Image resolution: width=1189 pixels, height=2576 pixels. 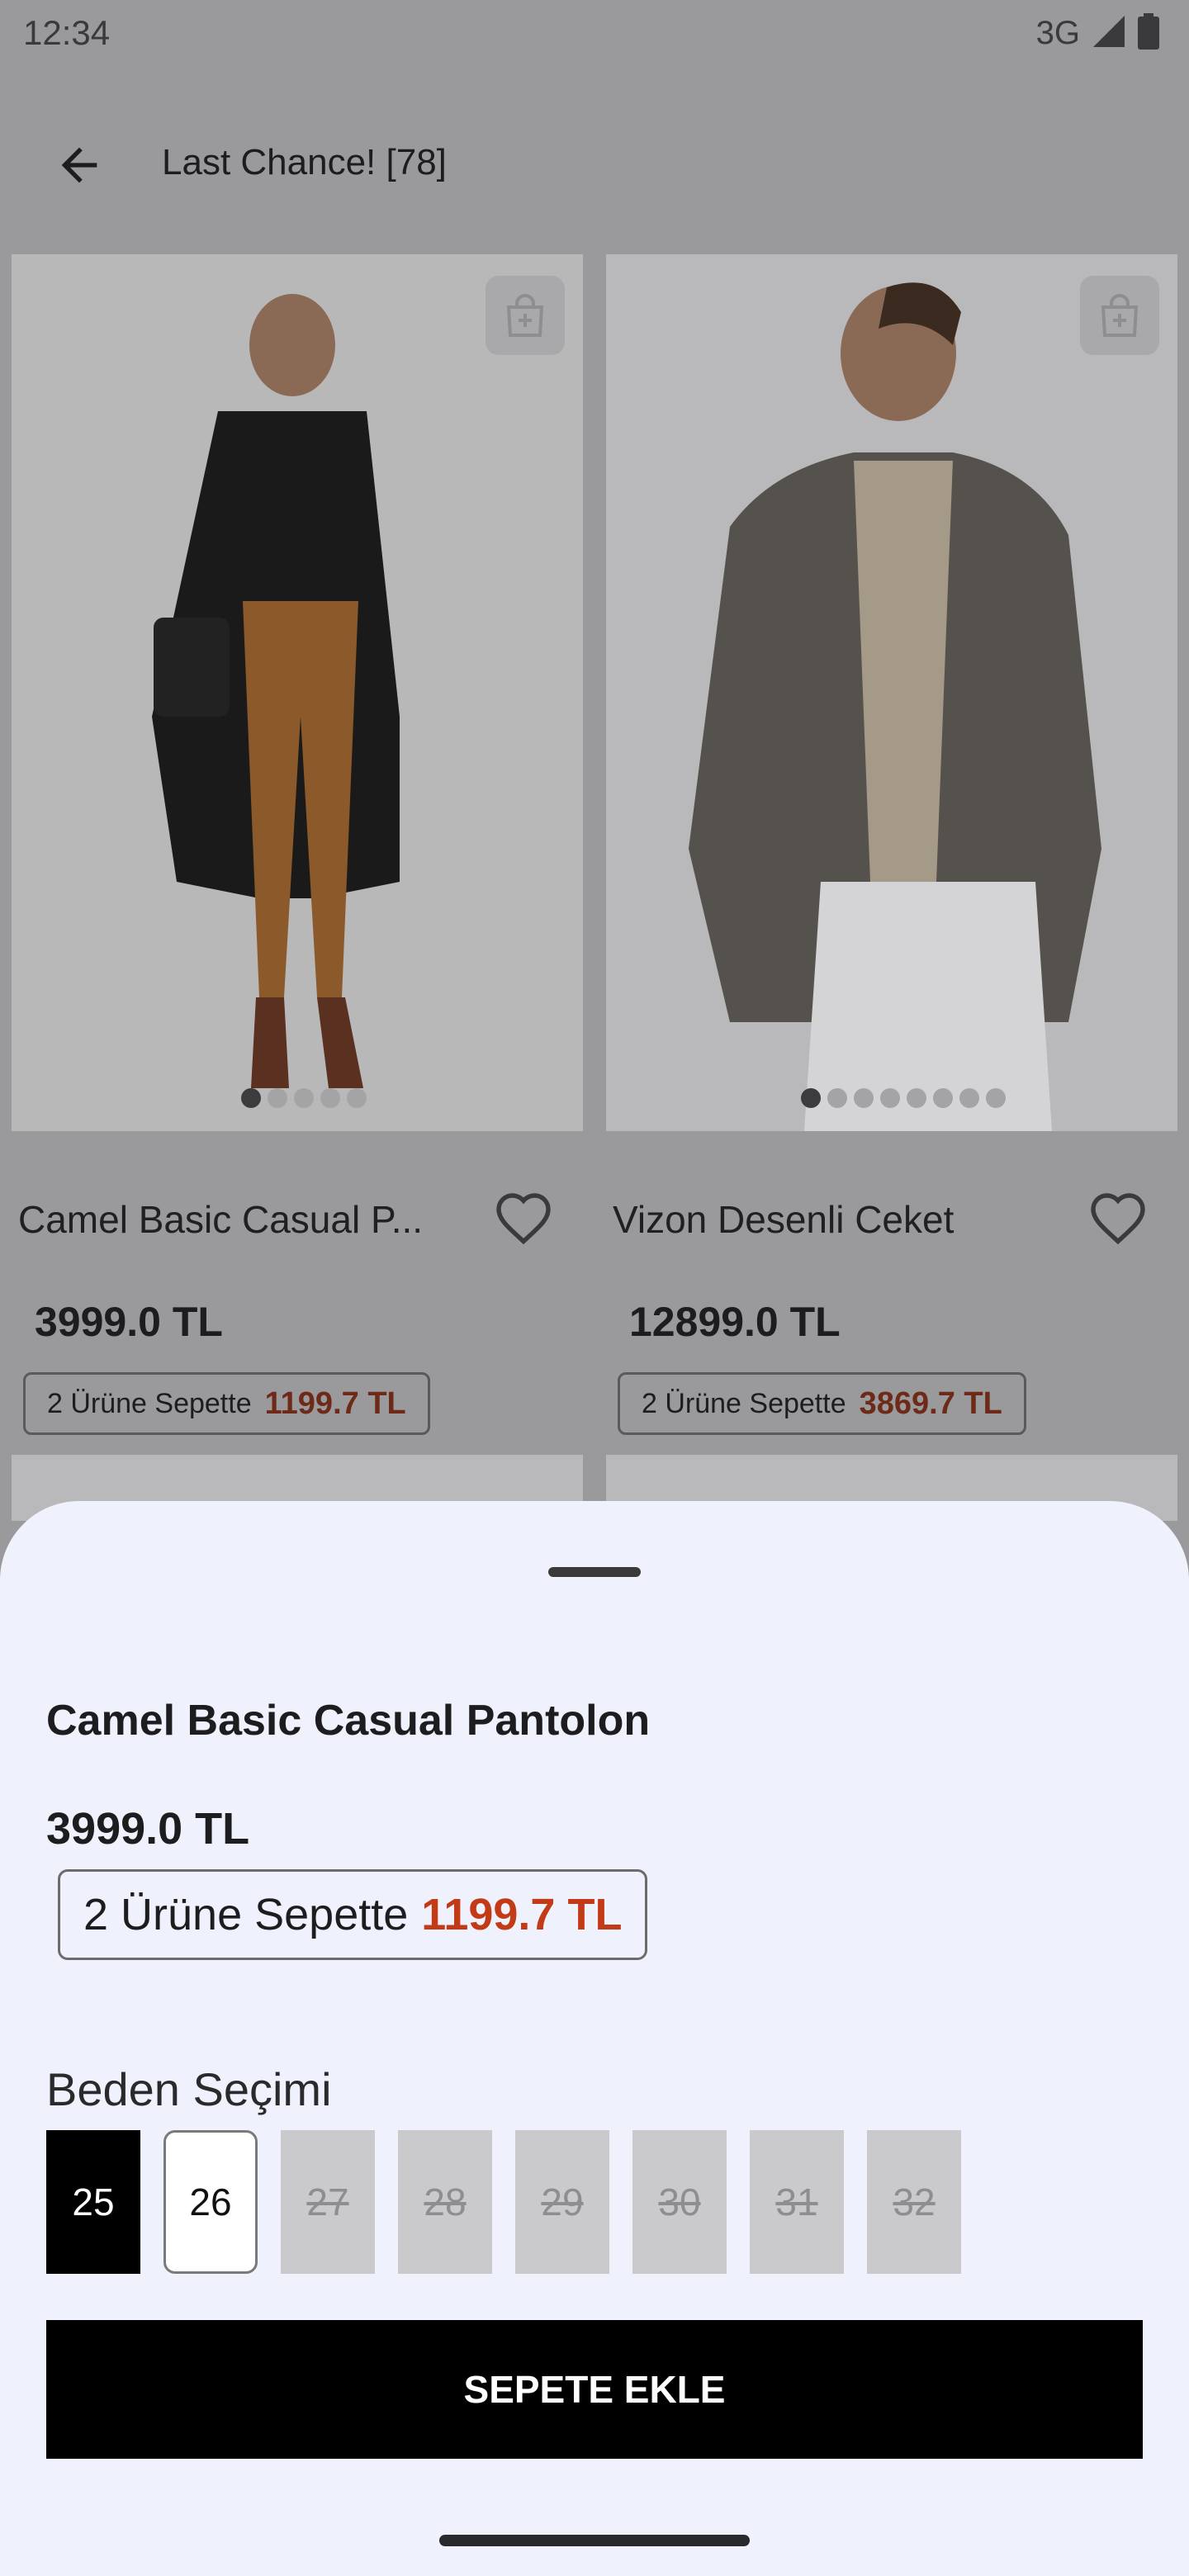 I want to click on size-option-30: 30, so click(x=679, y=2202).